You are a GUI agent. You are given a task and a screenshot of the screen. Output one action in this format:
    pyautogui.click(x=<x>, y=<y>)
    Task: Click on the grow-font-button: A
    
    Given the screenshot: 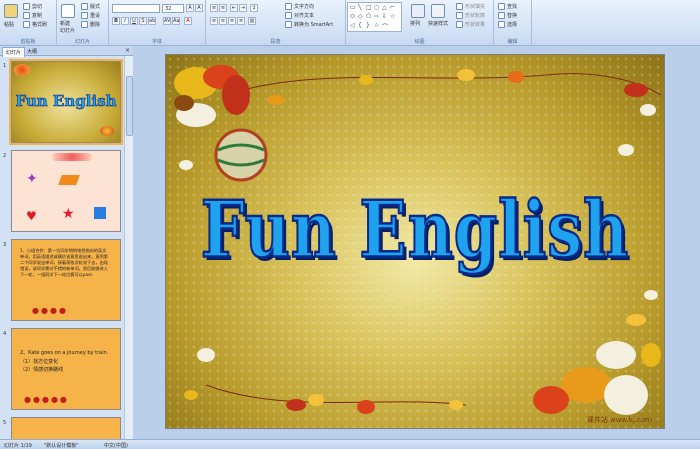 What is the action you would take?
    pyautogui.click(x=190, y=8)
    